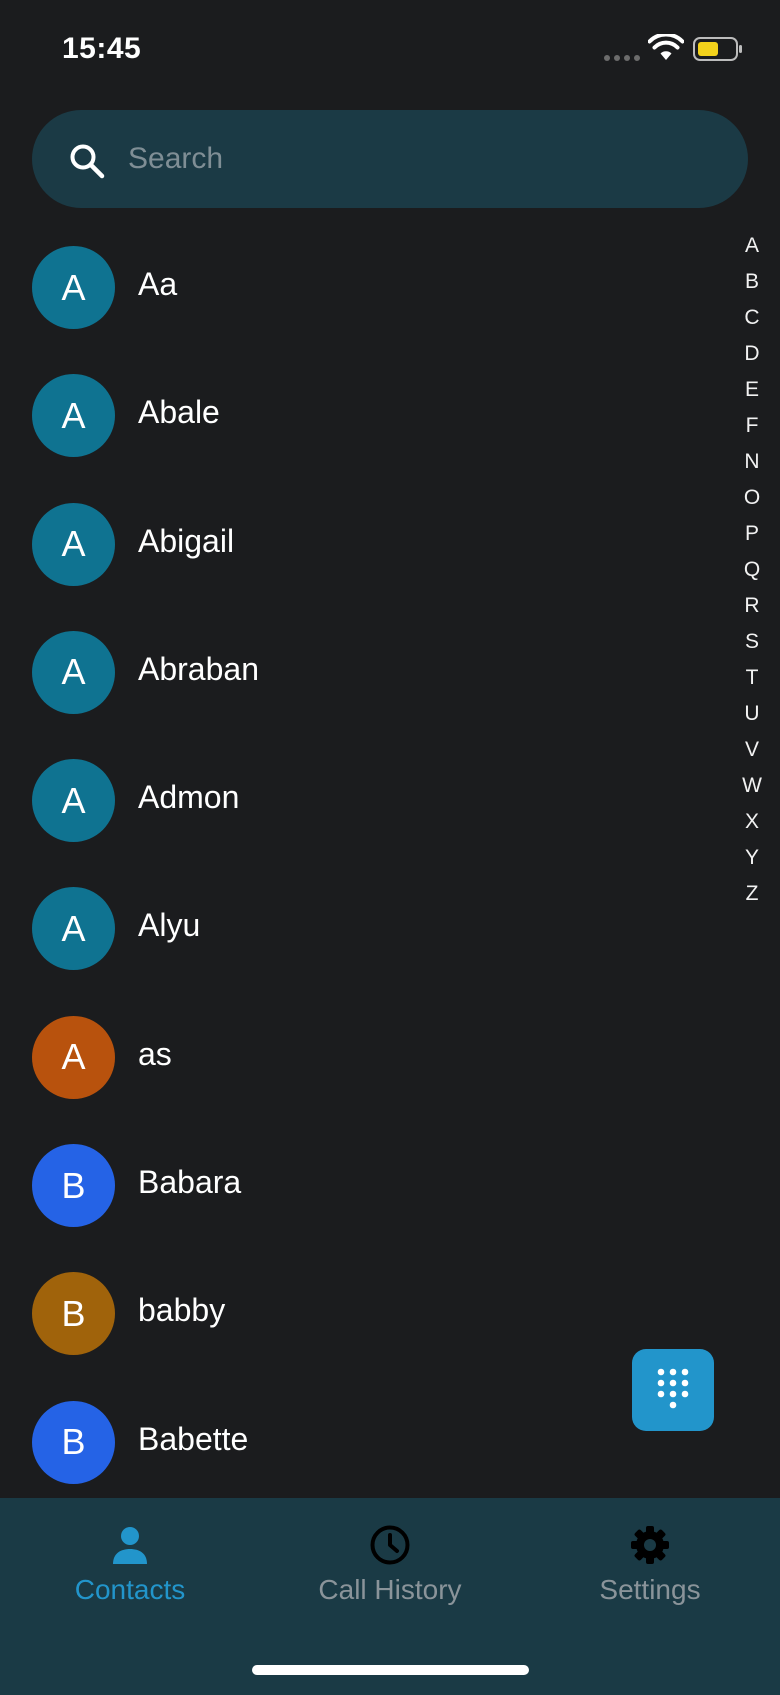  Describe the element at coordinates (360, 929) in the screenshot. I see `contact-row: A Alyu` at that location.